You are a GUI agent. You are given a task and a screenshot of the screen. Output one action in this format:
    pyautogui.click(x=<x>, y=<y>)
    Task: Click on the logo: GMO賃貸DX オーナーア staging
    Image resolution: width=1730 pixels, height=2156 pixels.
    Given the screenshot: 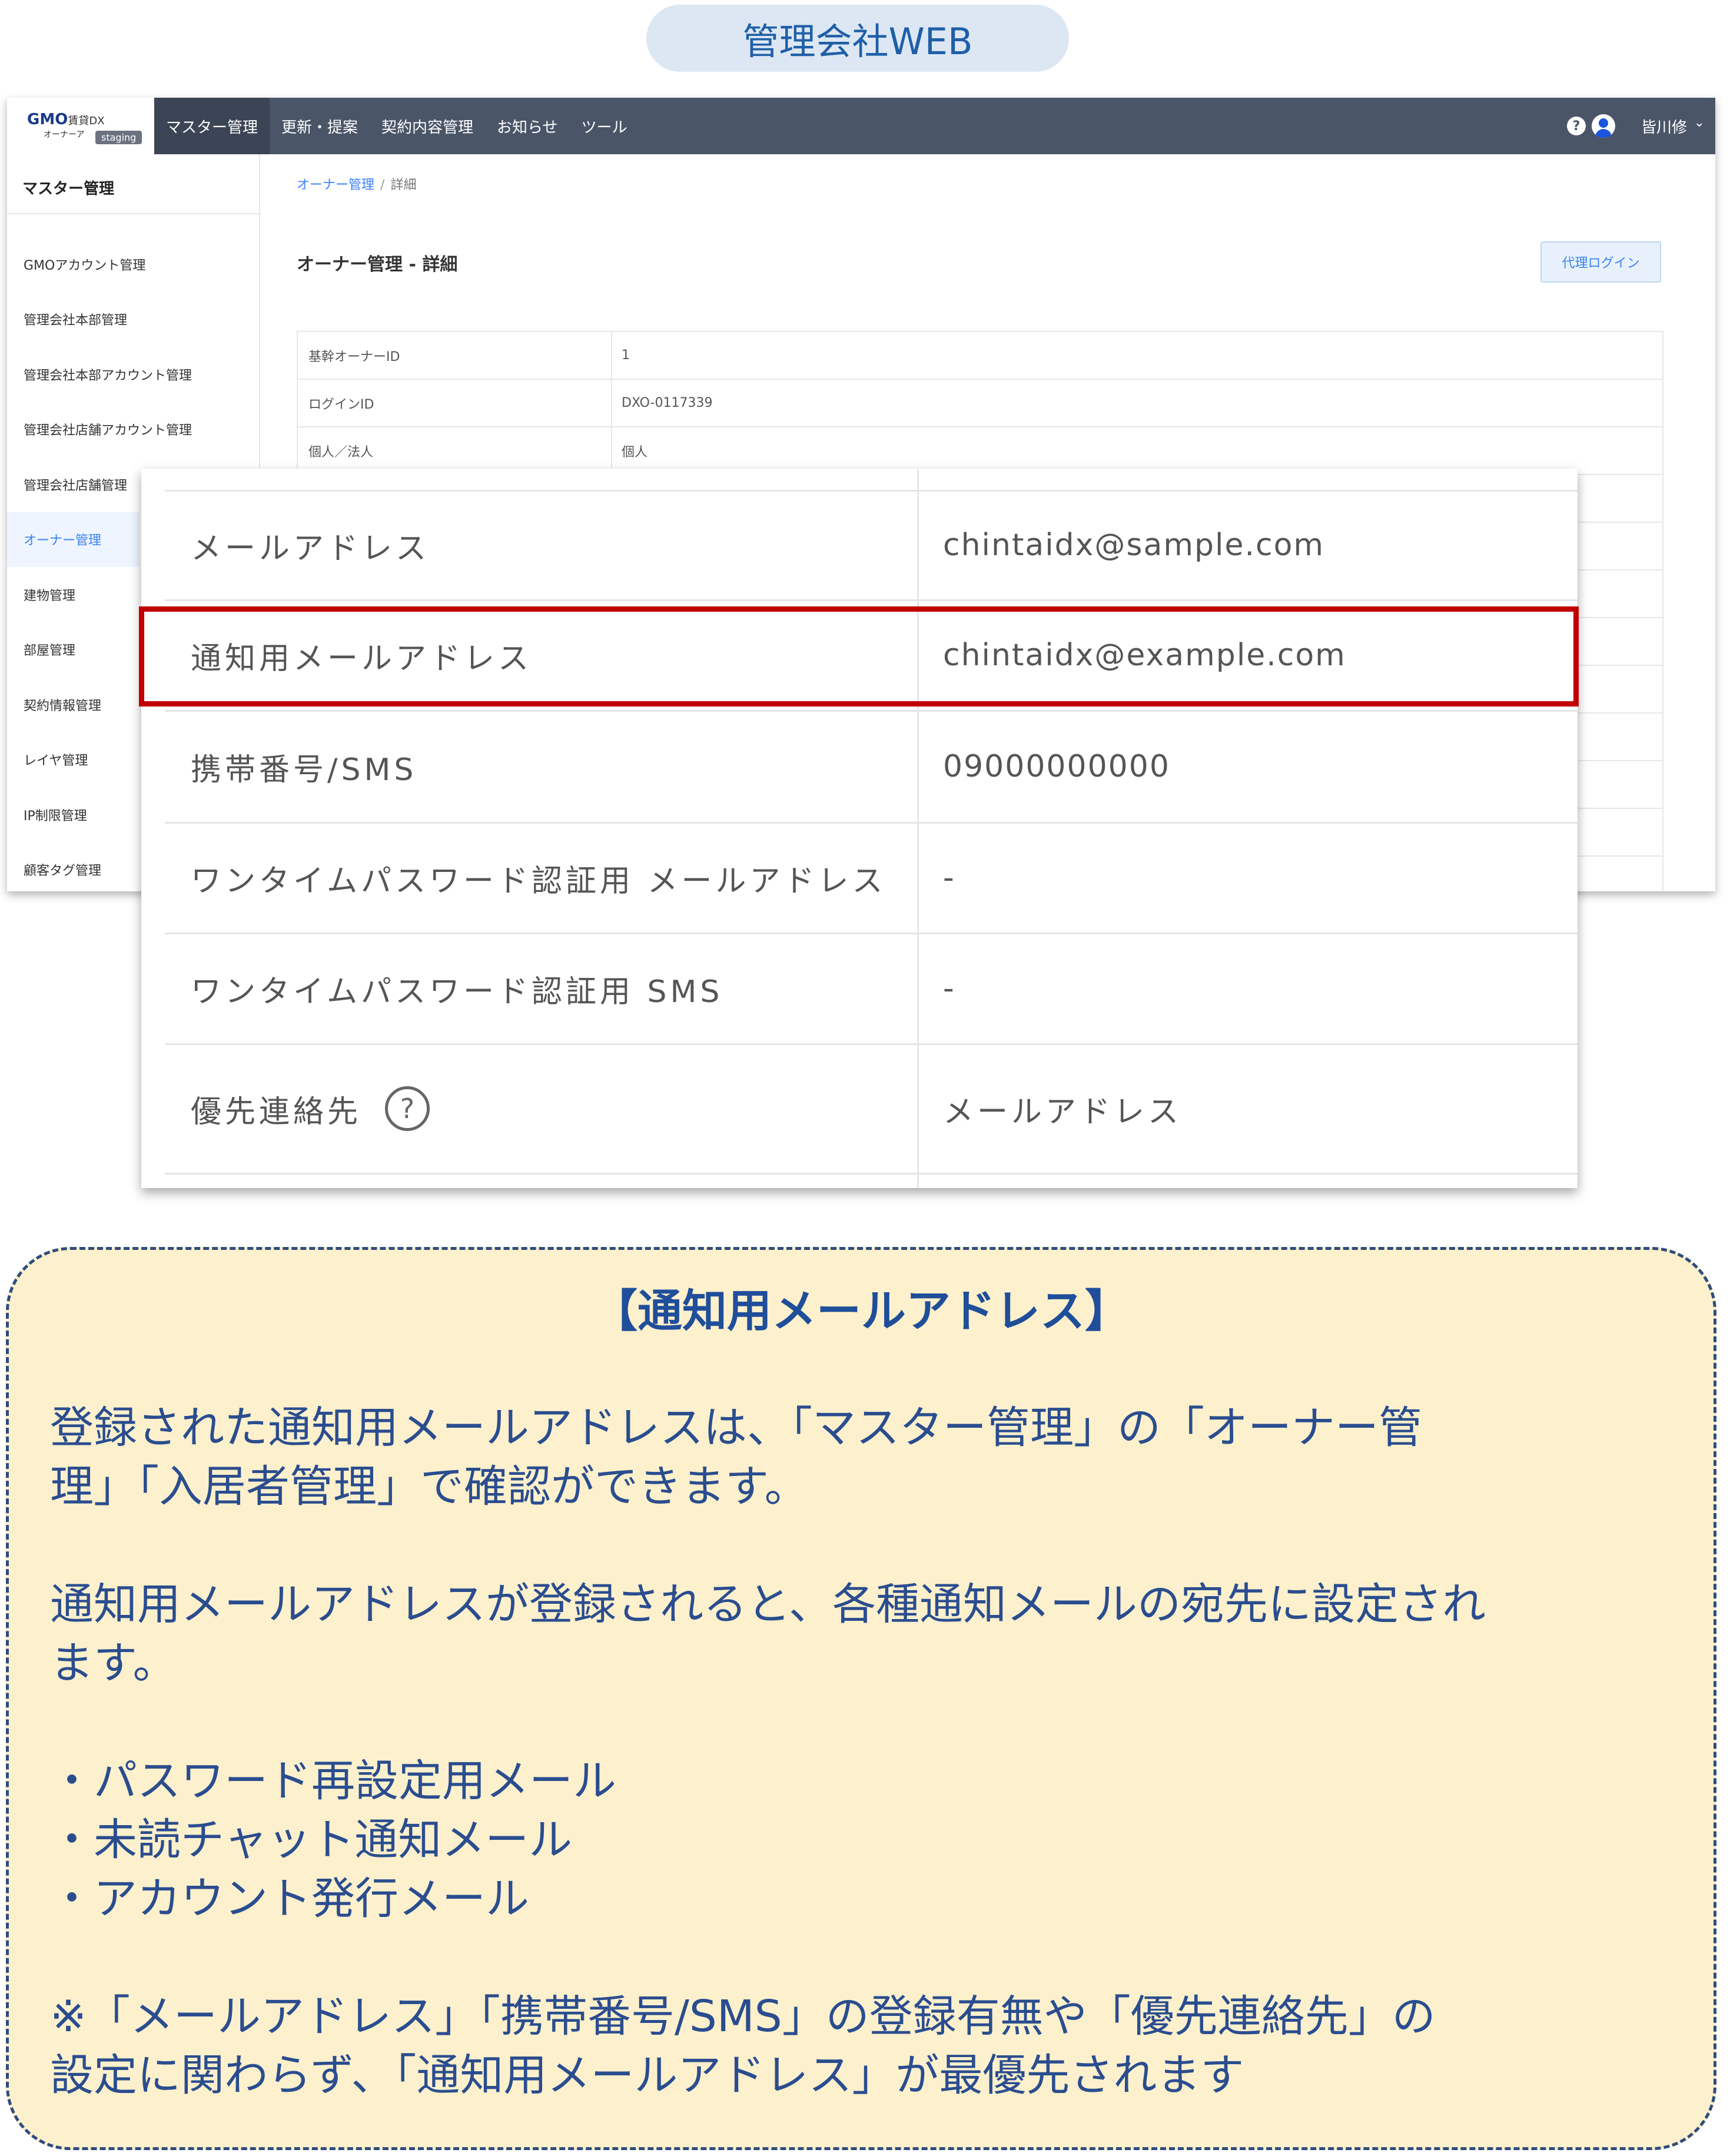 What is the action you would take?
    pyautogui.click(x=80, y=126)
    